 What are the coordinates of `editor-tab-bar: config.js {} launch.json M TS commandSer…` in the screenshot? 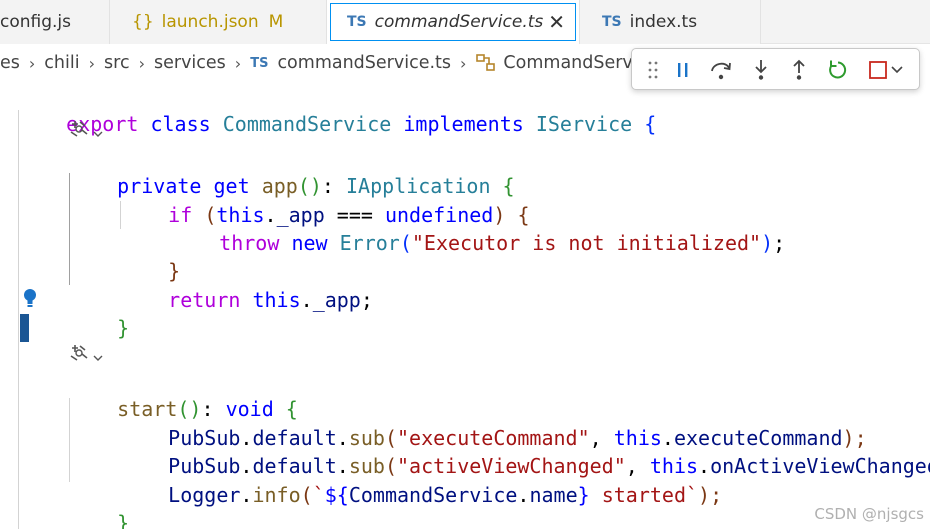 It's located at (465, 22).